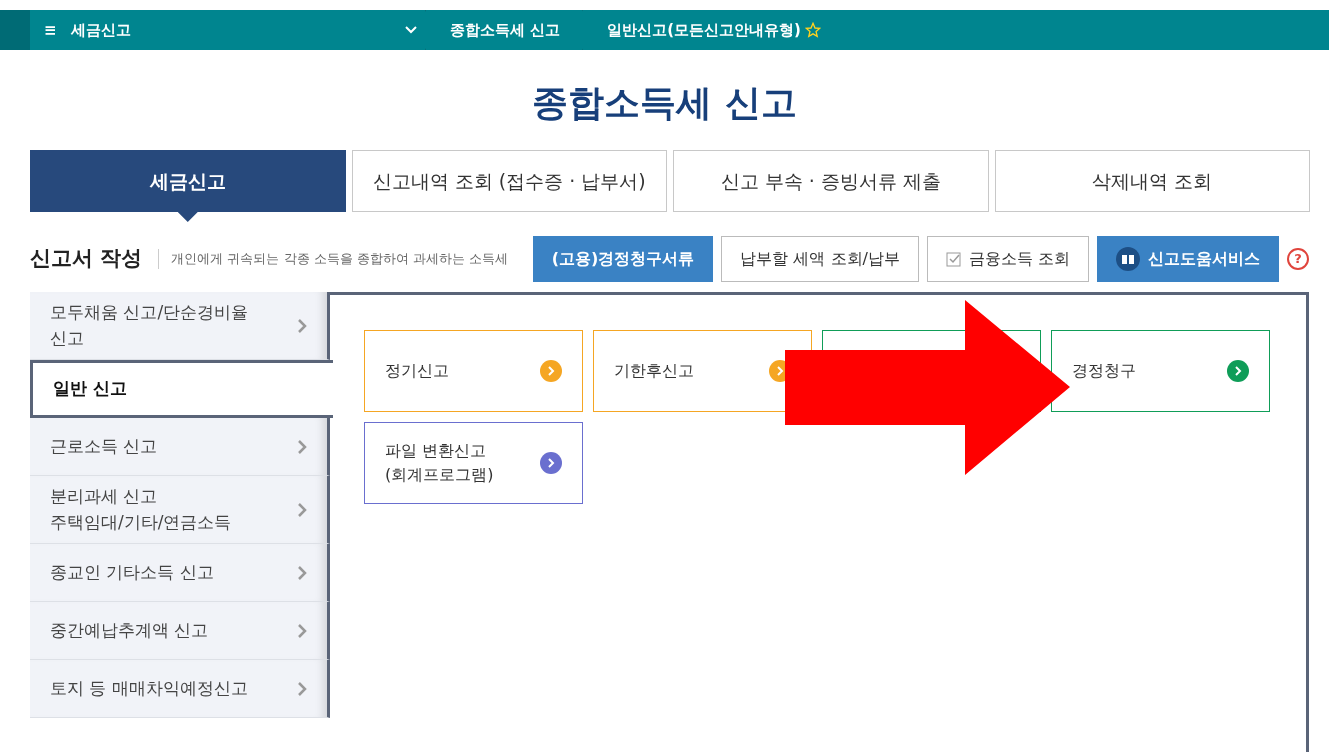 This screenshot has width=1329, height=752. I want to click on checkbox-icon, so click(953, 259).